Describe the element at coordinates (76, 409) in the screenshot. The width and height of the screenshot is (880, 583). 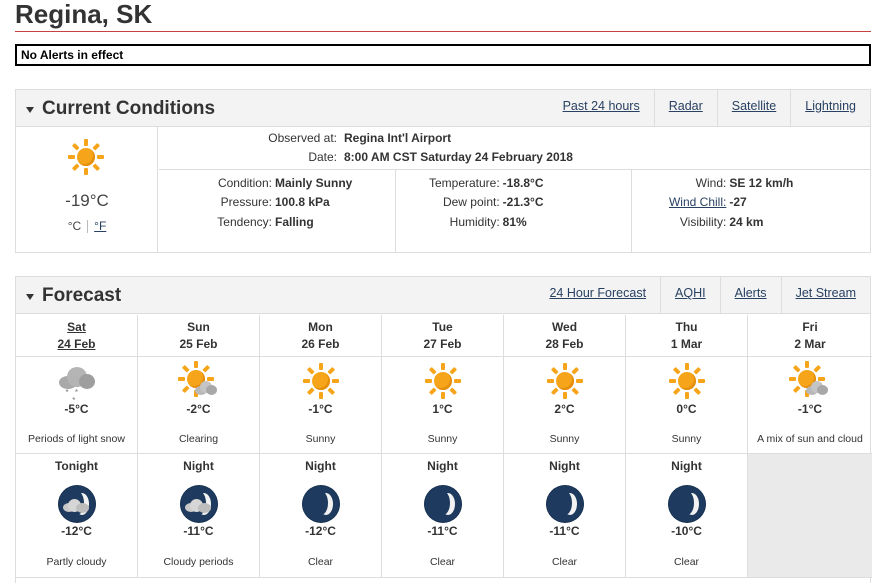
I see `forecast-day-temp: -5°C` at that location.